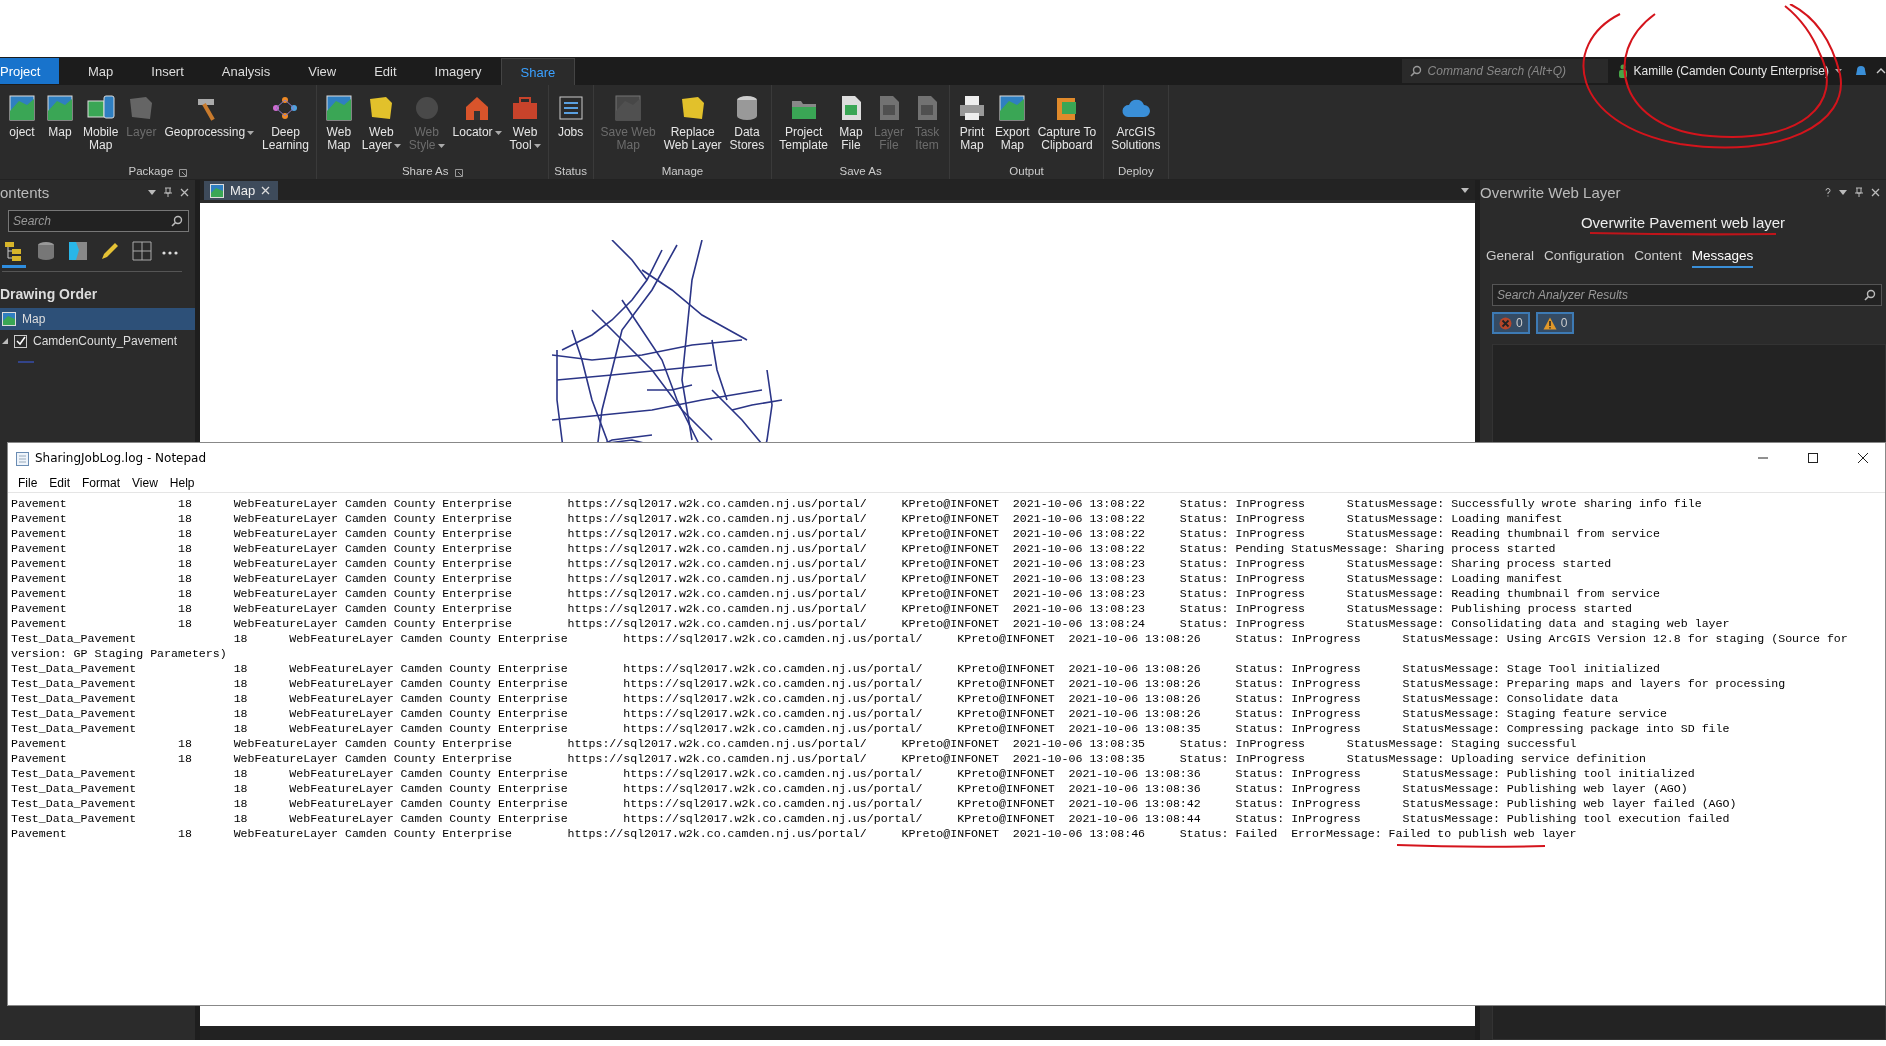 The width and height of the screenshot is (1886, 1046). I want to click on ribbon-button: Capture To Clipboard, so click(1067, 122).